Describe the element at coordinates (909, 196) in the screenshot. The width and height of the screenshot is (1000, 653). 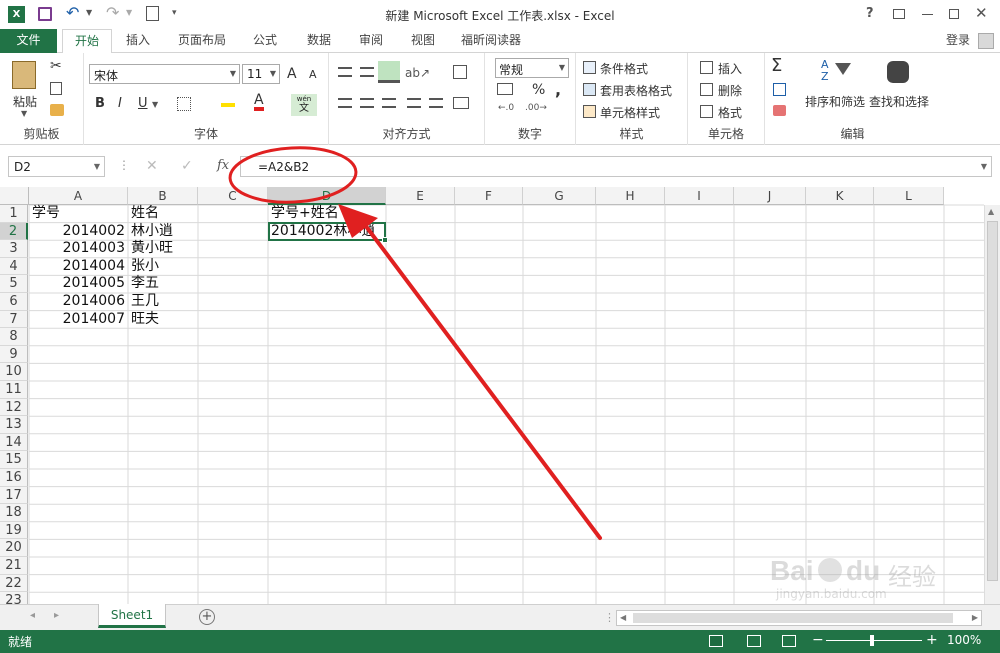
I see `column-header-L: L` at that location.